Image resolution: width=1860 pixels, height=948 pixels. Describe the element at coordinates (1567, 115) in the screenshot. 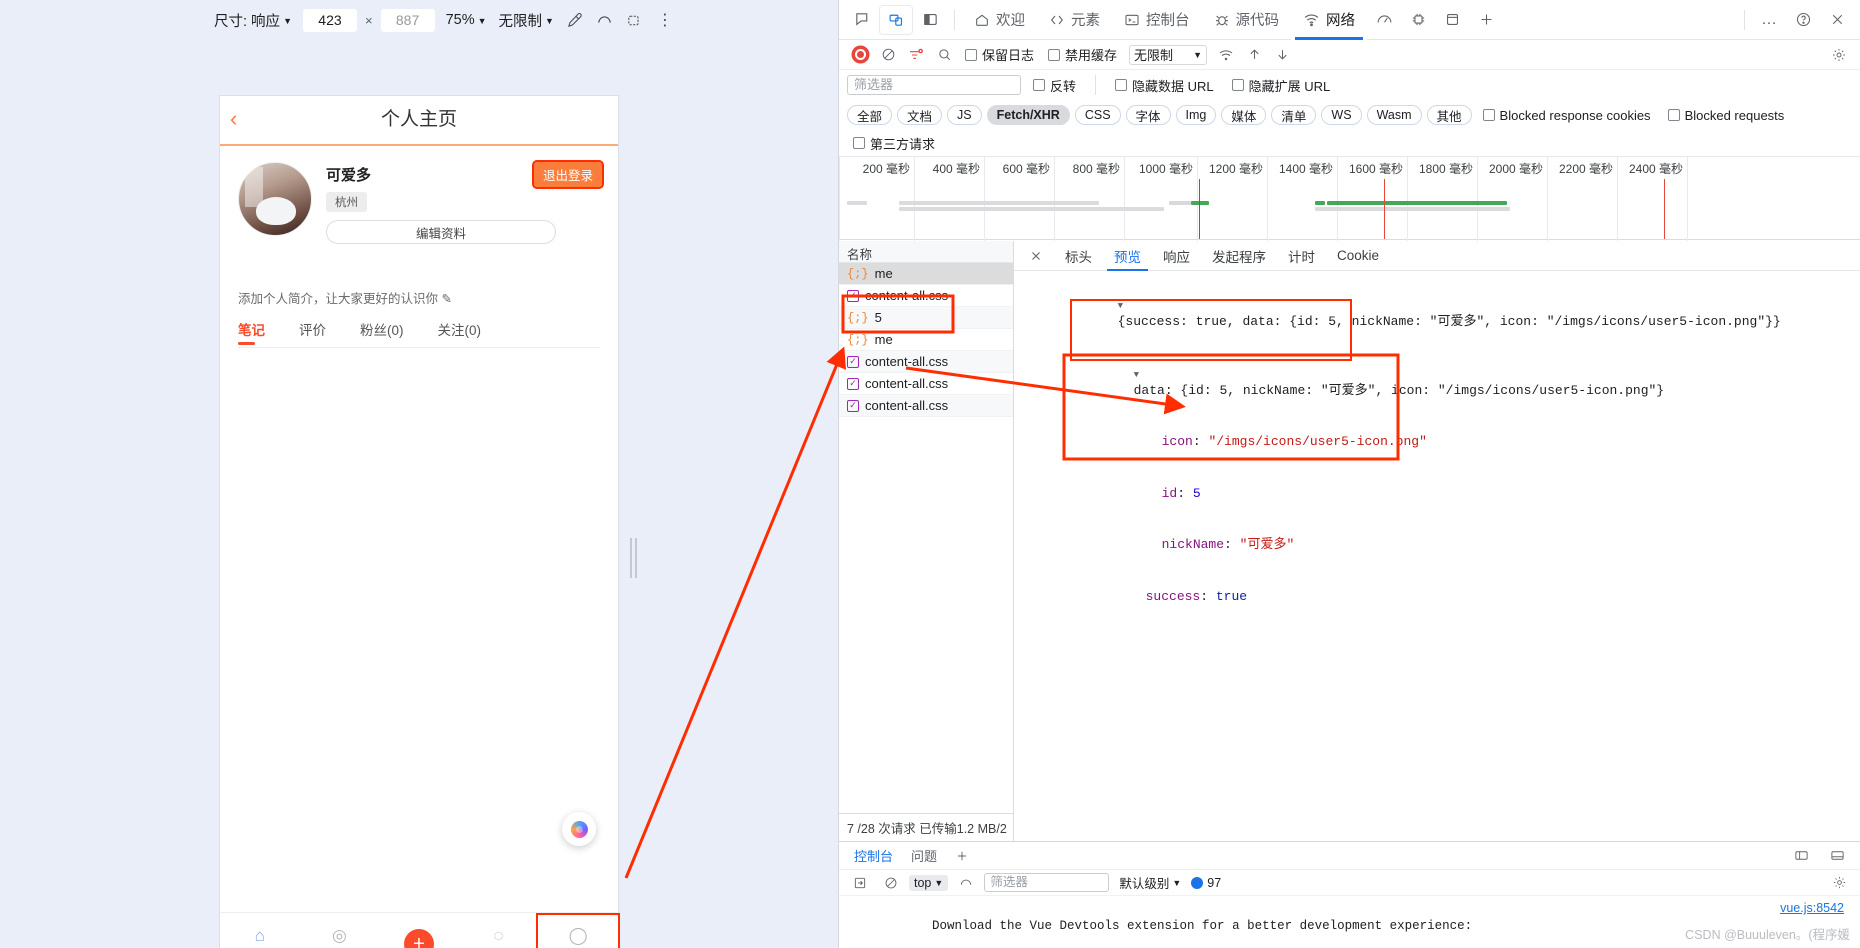

I see `blocked-response-cookies-checkbox: Blocked response cookies` at that location.